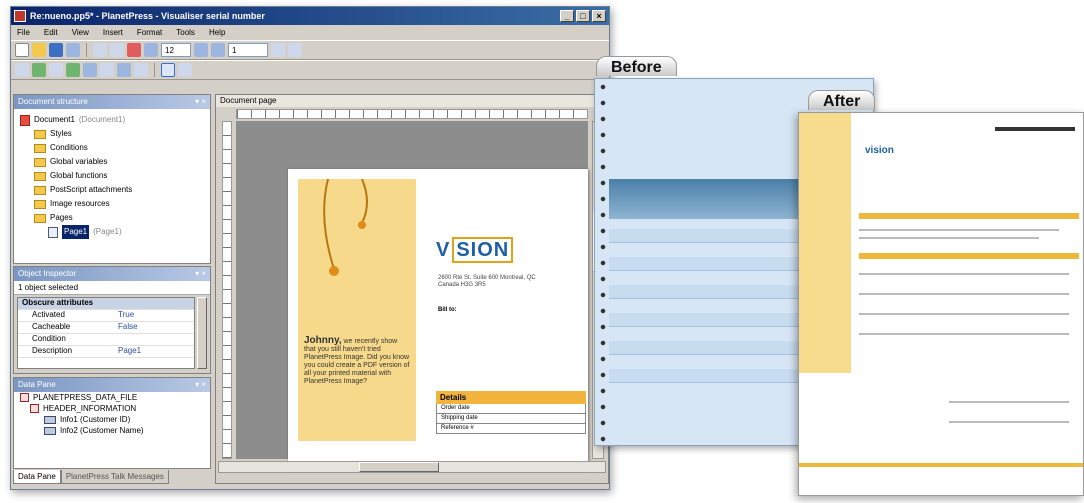 Image resolution: width=1084 pixels, height=503 pixels. I want to click on menu-edit: Edit, so click(51, 32).